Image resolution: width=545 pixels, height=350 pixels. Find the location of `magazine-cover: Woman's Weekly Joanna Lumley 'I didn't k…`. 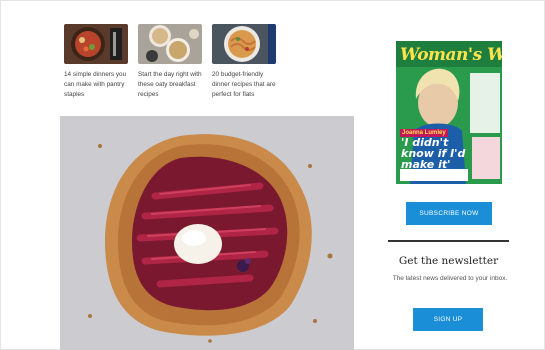

magazine-cover: Woman's Weekly Joanna Lumley 'I didn't k… is located at coordinates (449, 112).